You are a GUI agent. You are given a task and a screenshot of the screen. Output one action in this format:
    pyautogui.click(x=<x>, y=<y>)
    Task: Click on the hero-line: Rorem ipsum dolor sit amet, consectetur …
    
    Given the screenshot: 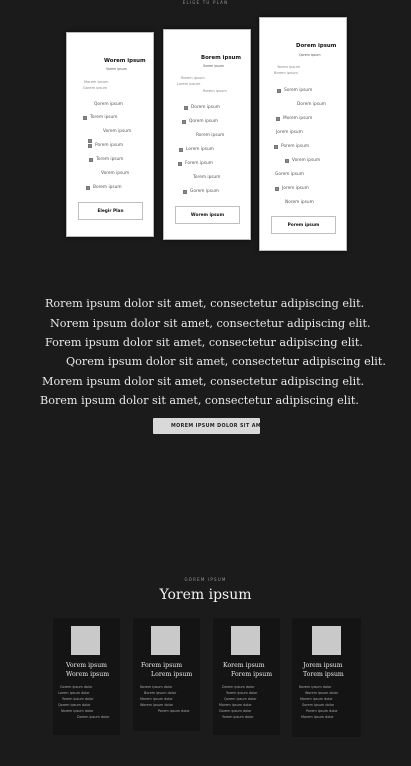 What is the action you would take?
    pyautogui.click(x=205, y=303)
    